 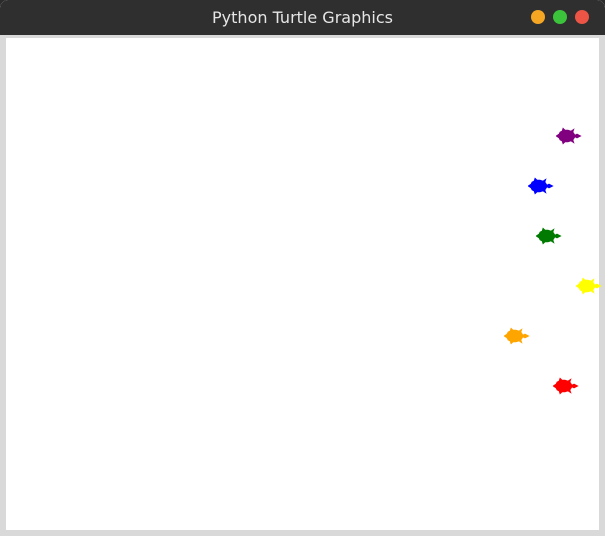 I want to click on turtle-shape-green, so click(x=549, y=236).